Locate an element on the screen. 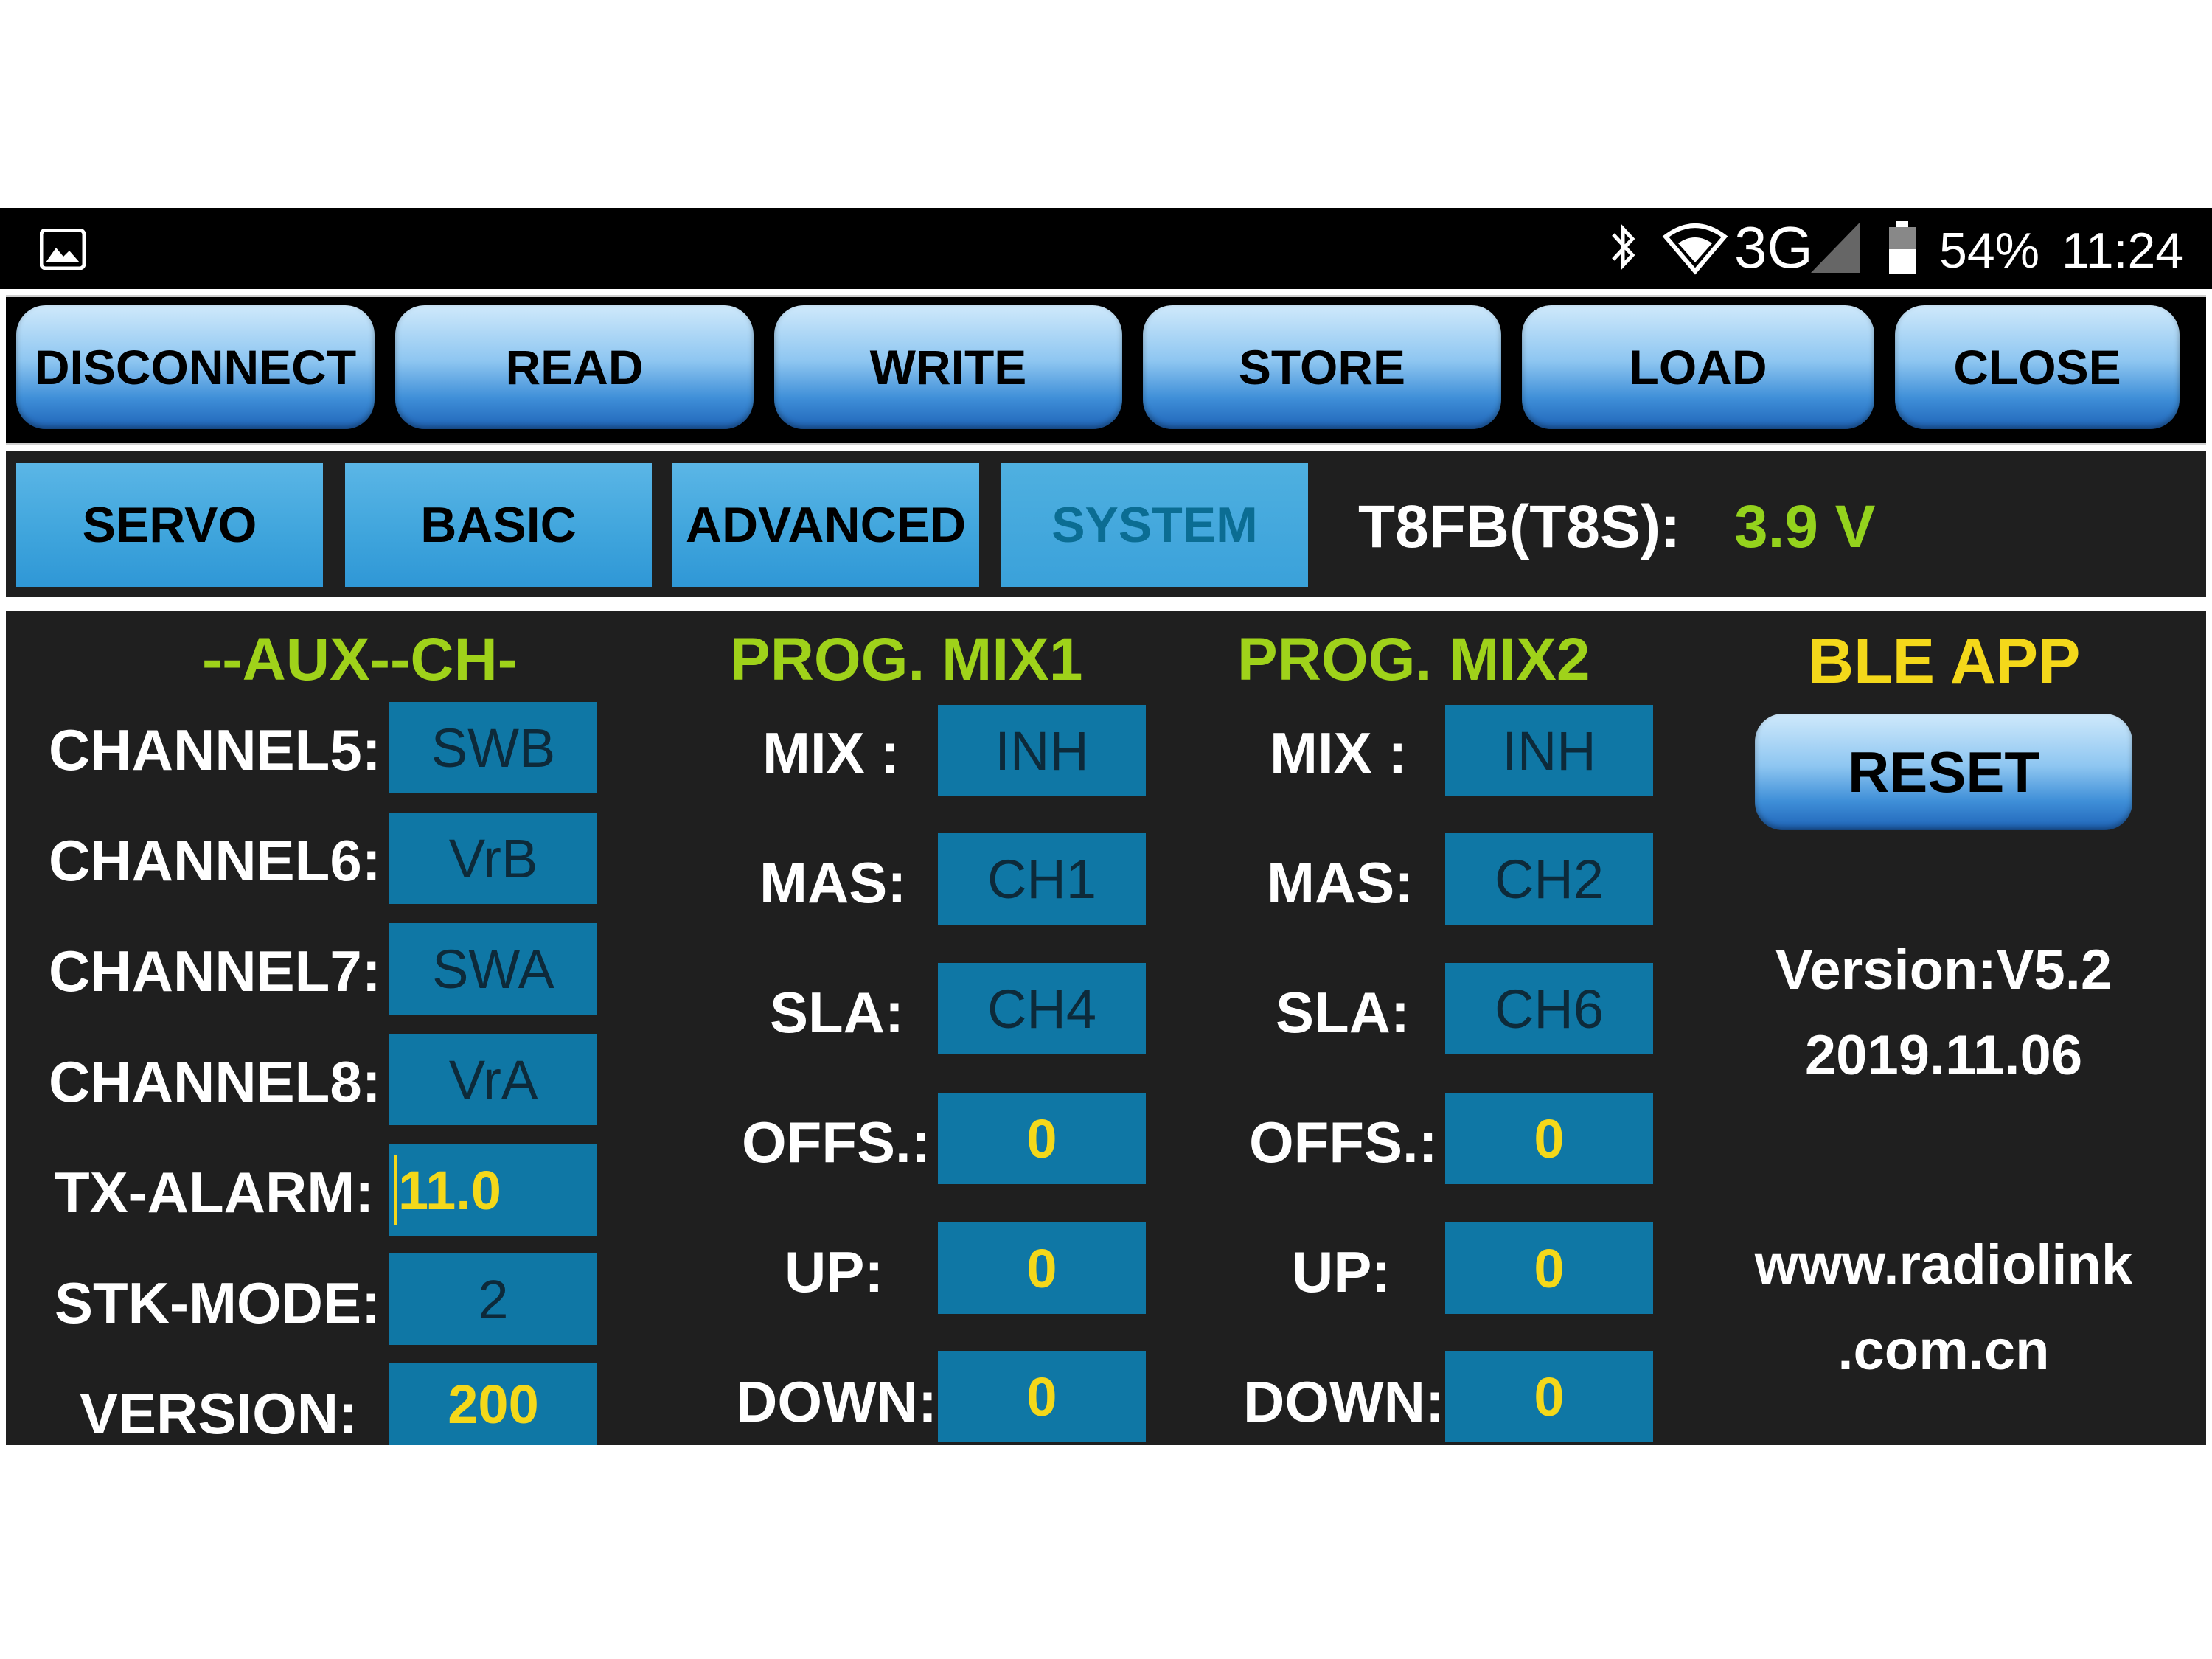 This screenshot has height=1659, width=2212. receiver-voltage: 3.9 V is located at coordinates (1805, 526).